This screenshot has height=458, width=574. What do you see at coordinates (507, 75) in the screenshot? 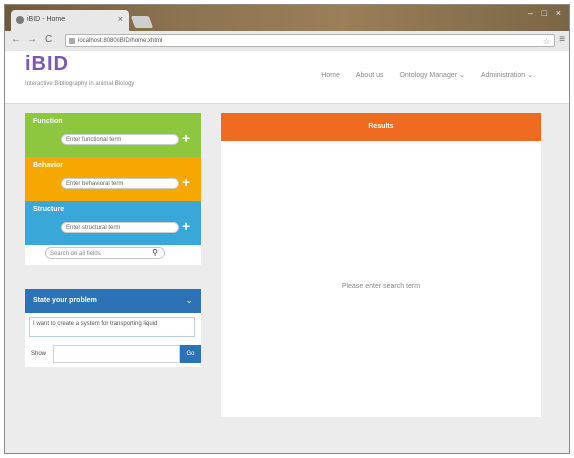
I see `nav-administration: Administration ⌄` at bounding box center [507, 75].